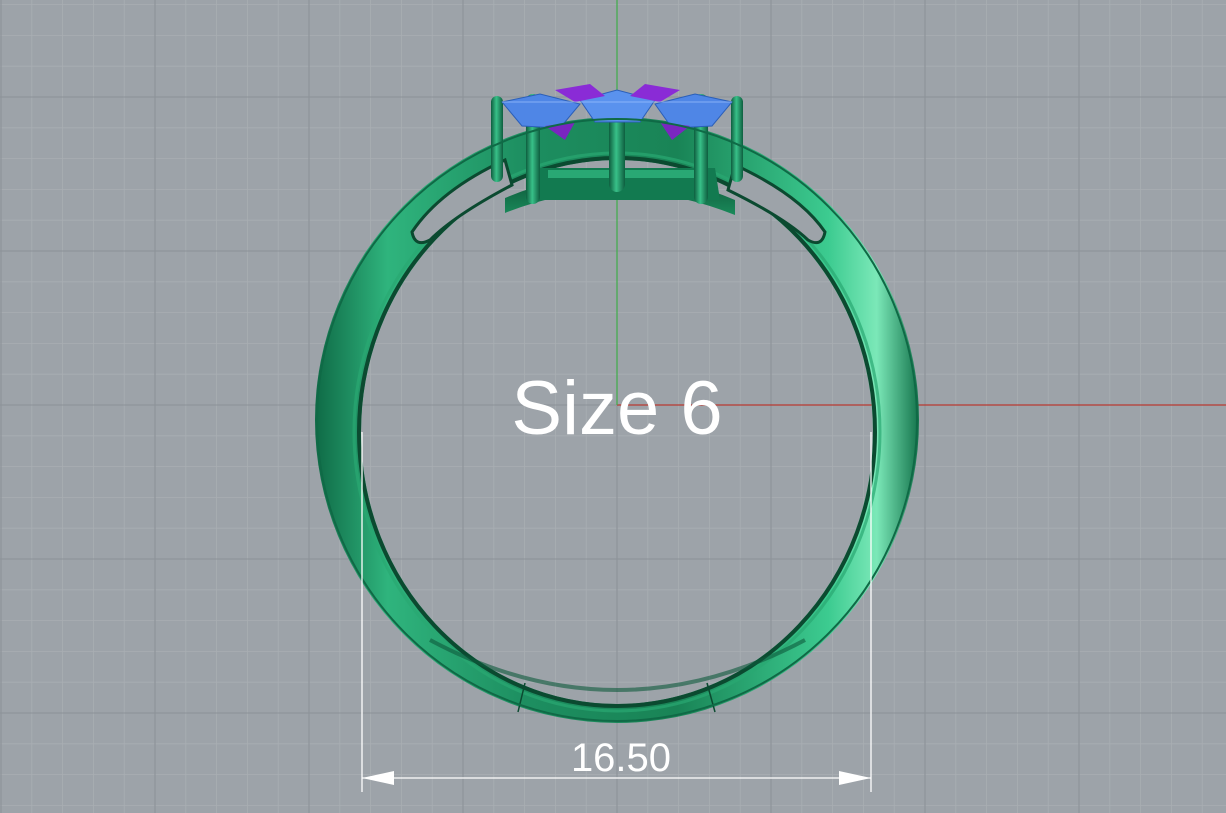  What do you see at coordinates (855, 778) in the screenshot?
I see `dimension-arrow-right` at bounding box center [855, 778].